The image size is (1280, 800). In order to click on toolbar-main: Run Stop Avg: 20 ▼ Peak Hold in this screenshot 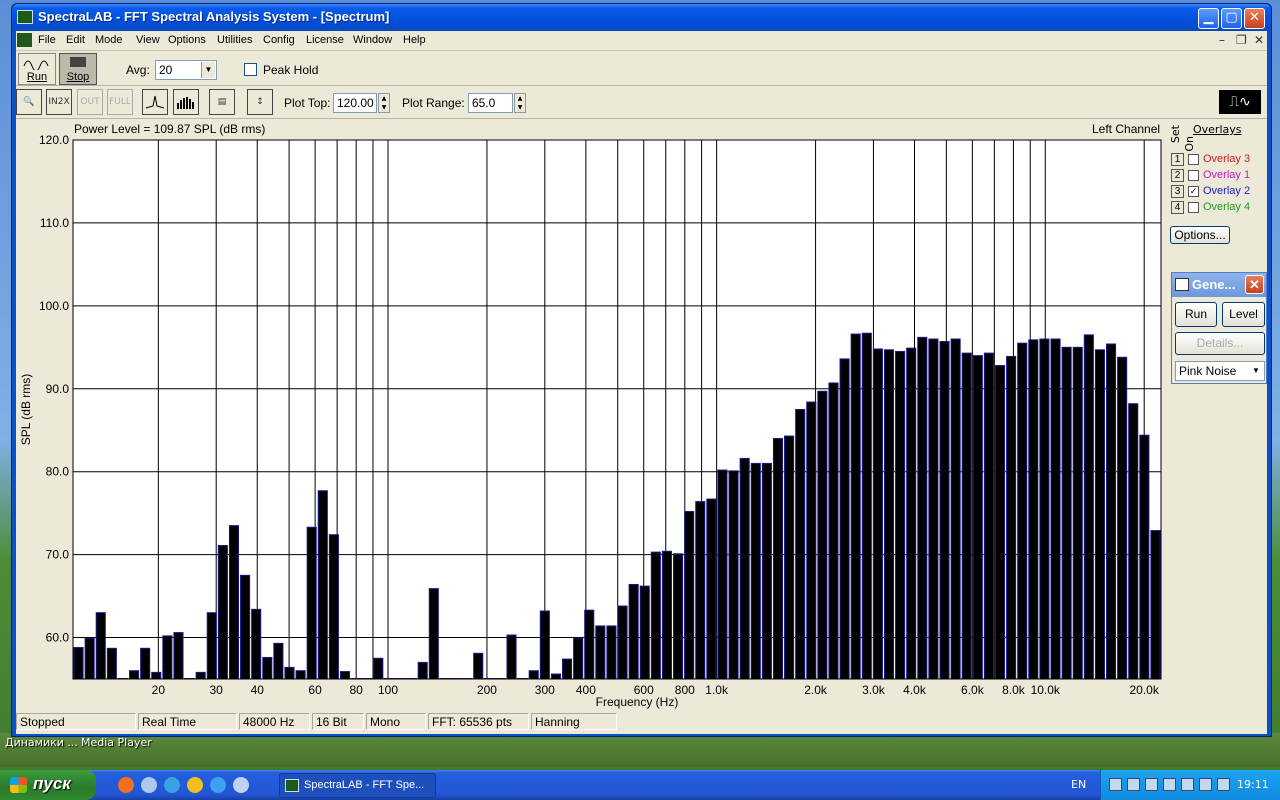, I will do `click(641, 69)`.